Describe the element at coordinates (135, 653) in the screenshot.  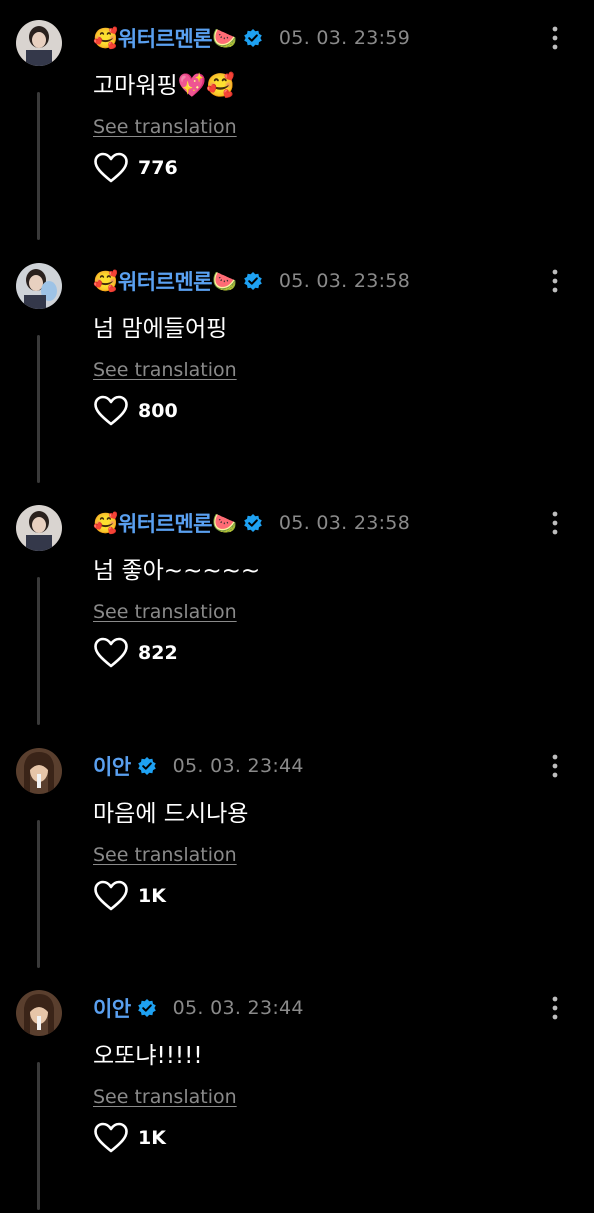
I see `like-row: 822` at that location.